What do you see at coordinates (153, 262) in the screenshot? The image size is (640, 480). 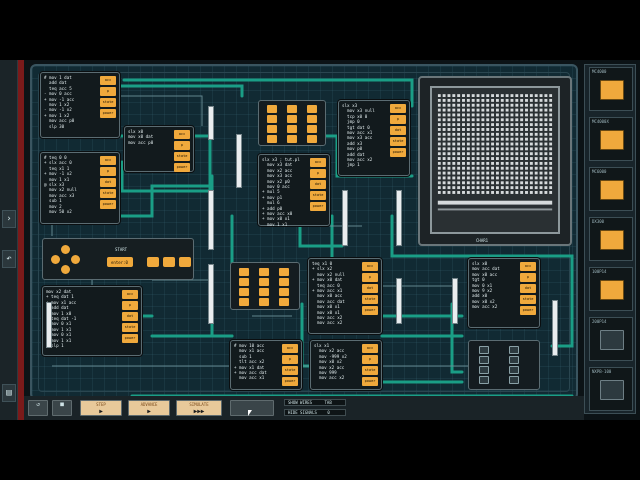 I see `button-a` at bounding box center [153, 262].